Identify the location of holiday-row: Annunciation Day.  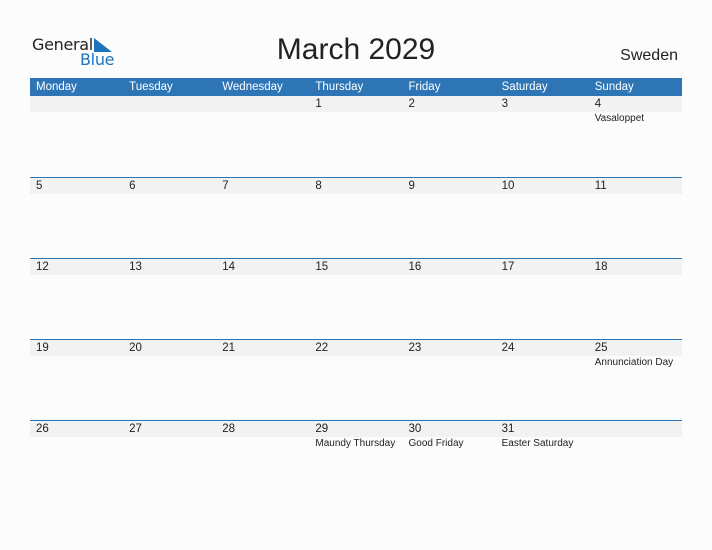
(356, 363).